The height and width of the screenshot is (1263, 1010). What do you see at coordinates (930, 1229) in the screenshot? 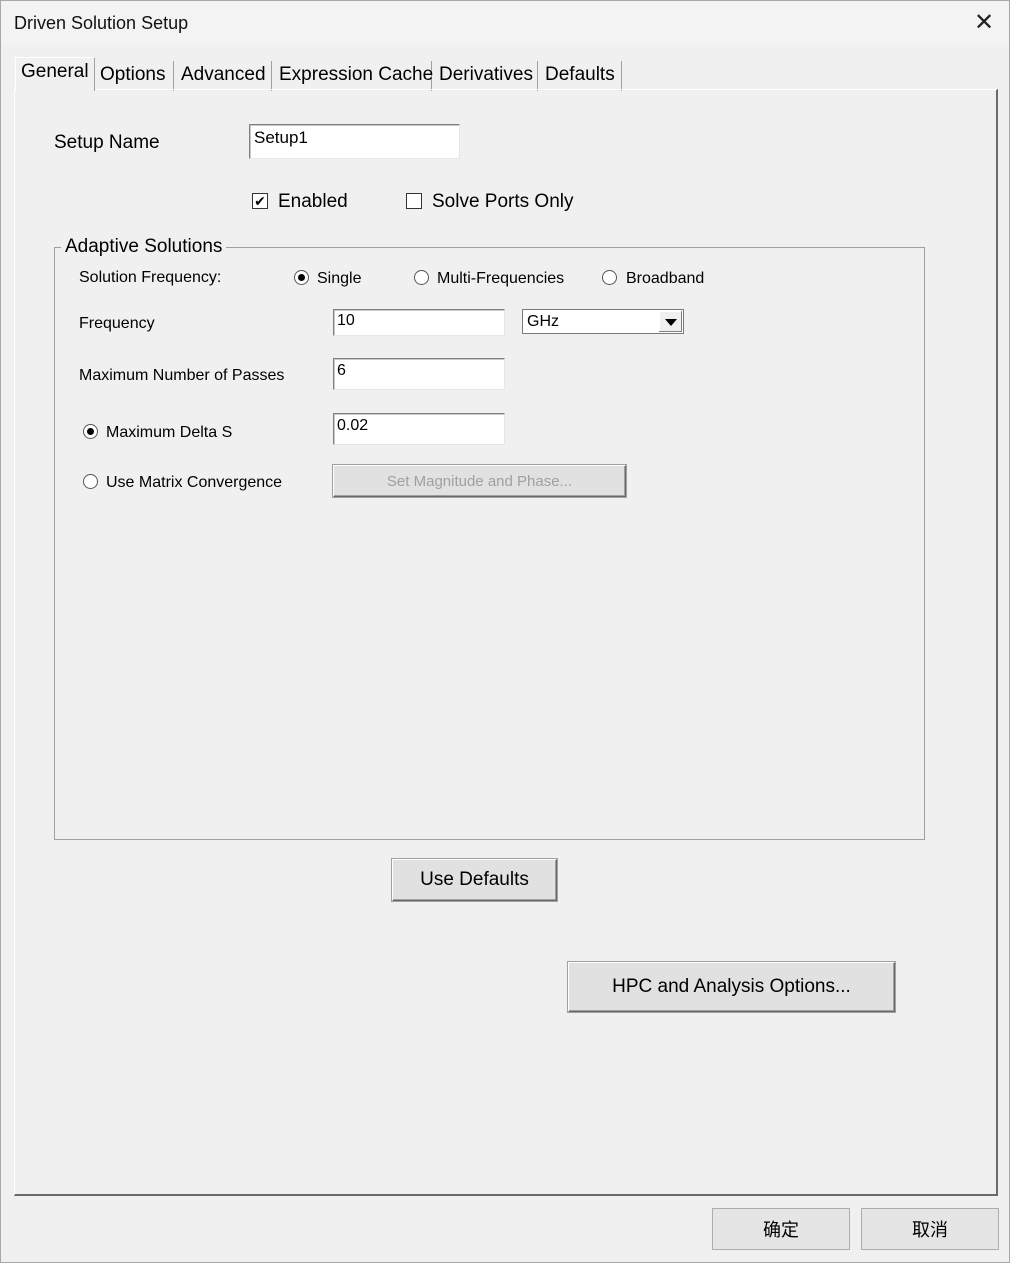
I see `cancel-button: 取消` at bounding box center [930, 1229].